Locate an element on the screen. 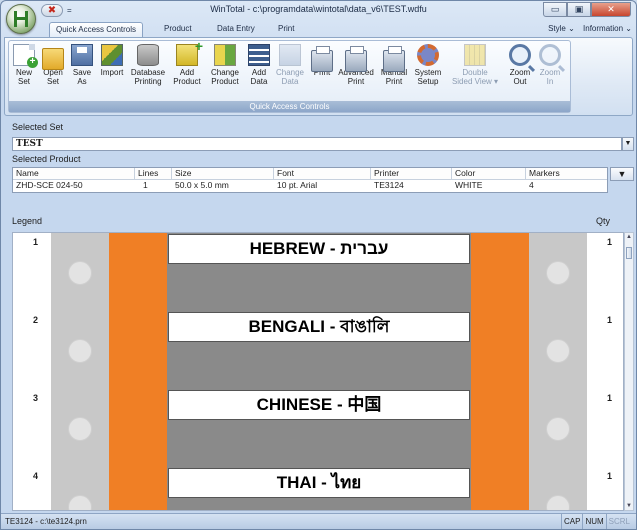 The image size is (637, 530). cell-markers: 4 is located at coordinates (531, 185).